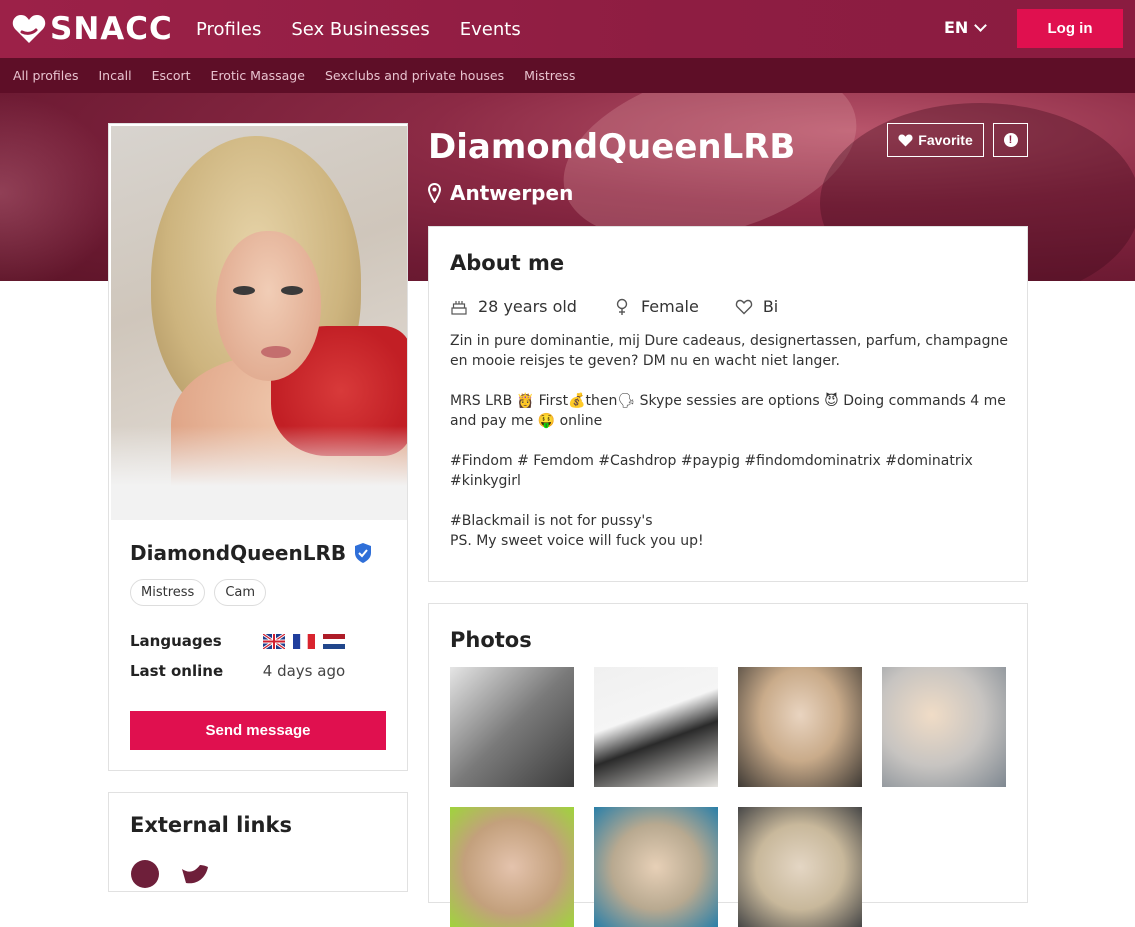 This screenshot has height=927, width=1135. Describe the element at coordinates (111, 29) in the screenshot. I see `brand-name: SNACC` at that location.